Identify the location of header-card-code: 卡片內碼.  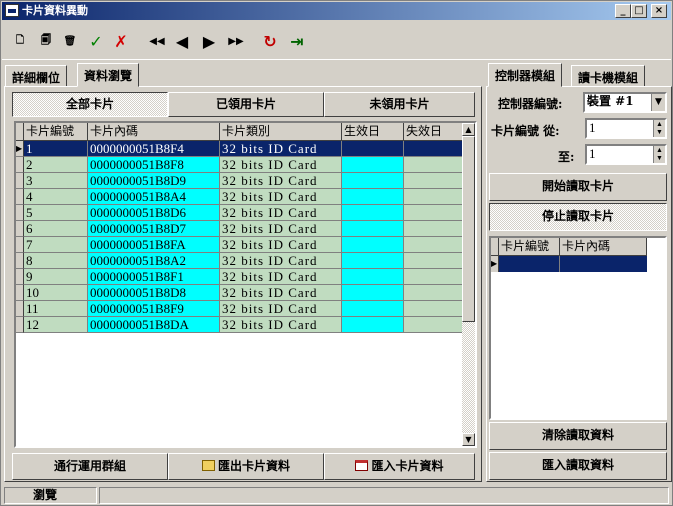
(154, 132).